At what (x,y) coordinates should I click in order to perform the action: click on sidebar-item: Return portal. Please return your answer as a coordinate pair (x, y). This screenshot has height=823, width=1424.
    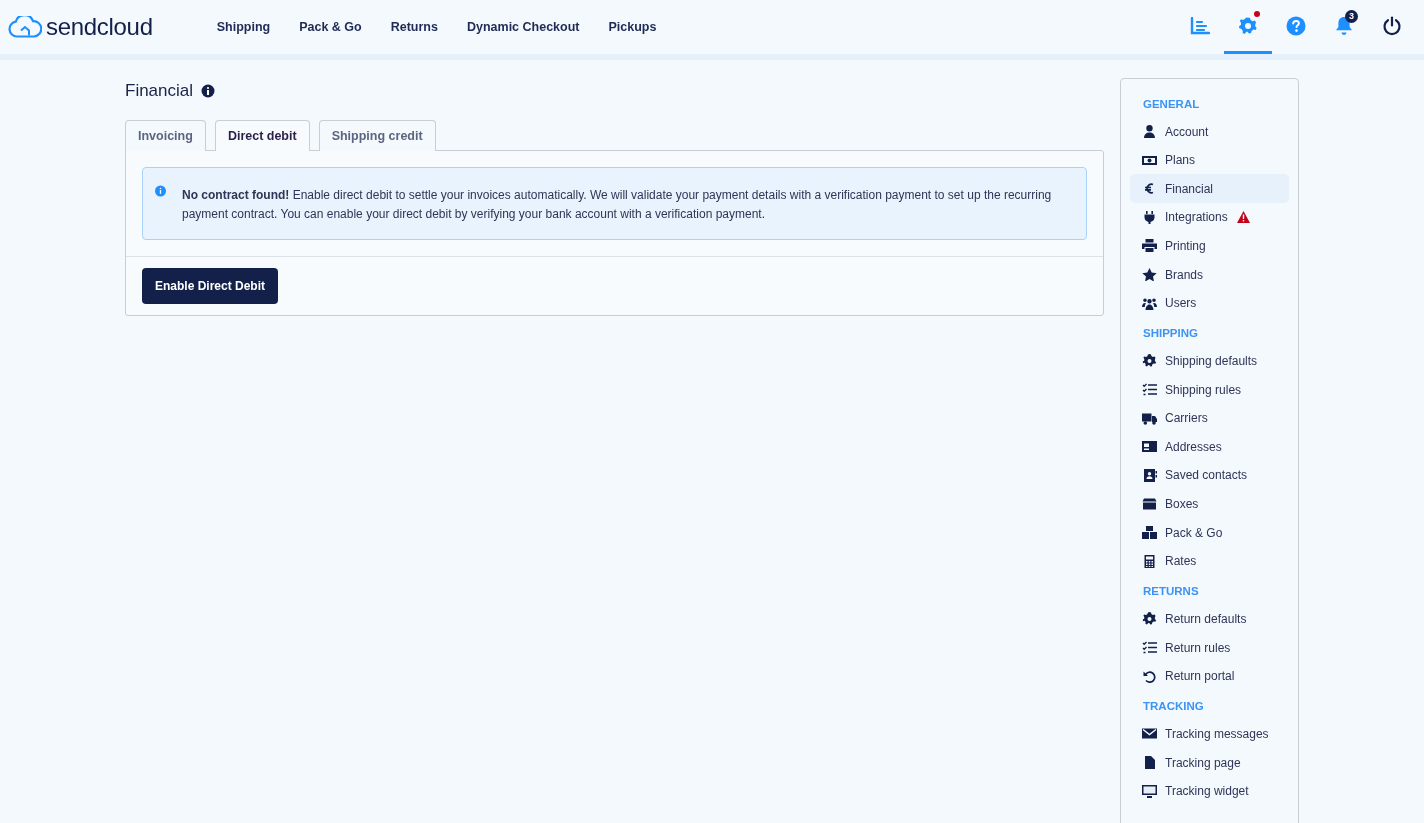
    Looking at the image, I should click on (1209, 676).